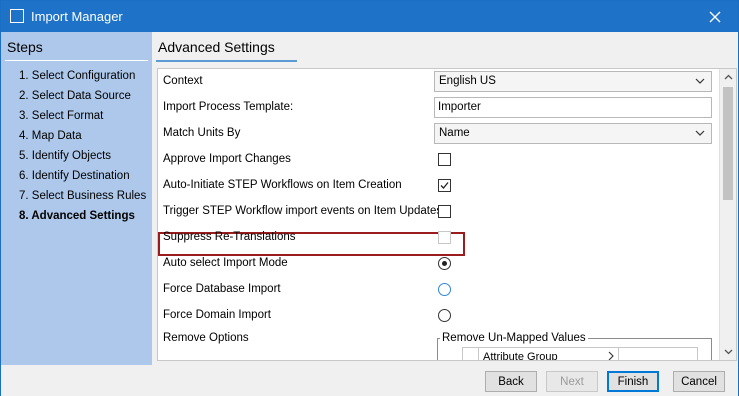 The height and width of the screenshot is (396, 739). What do you see at coordinates (444, 211) in the screenshot?
I see `trigger-events-checkbox` at bounding box center [444, 211].